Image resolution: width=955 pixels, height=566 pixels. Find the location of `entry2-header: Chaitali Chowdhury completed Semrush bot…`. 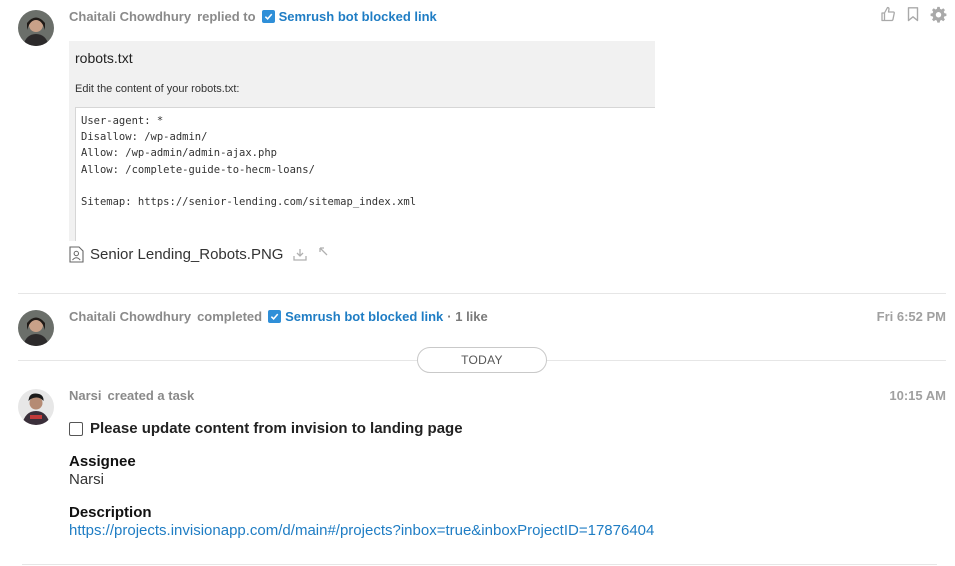

entry2-header: Chaitali Chowdhury completed Semrush bot… is located at coordinates (278, 316).